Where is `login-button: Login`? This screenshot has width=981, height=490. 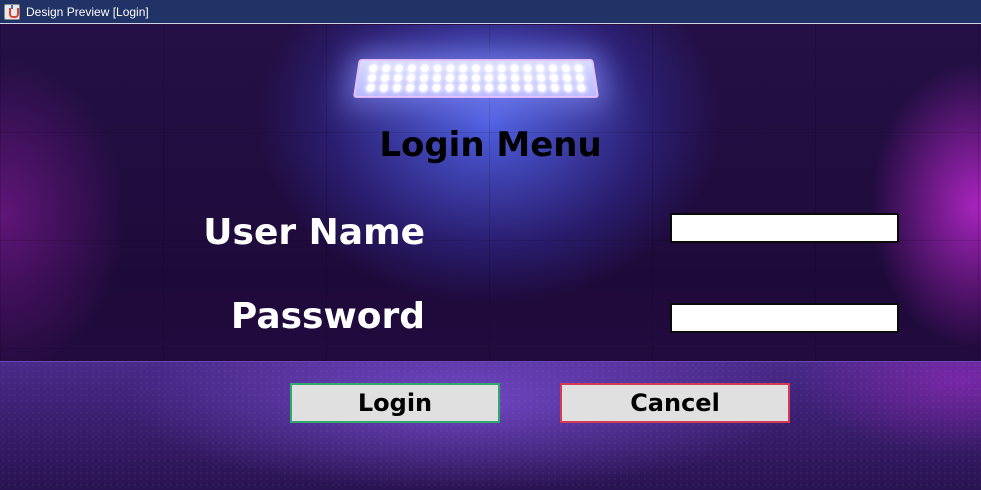 login-button: Login is located at coordinates (395, 403).